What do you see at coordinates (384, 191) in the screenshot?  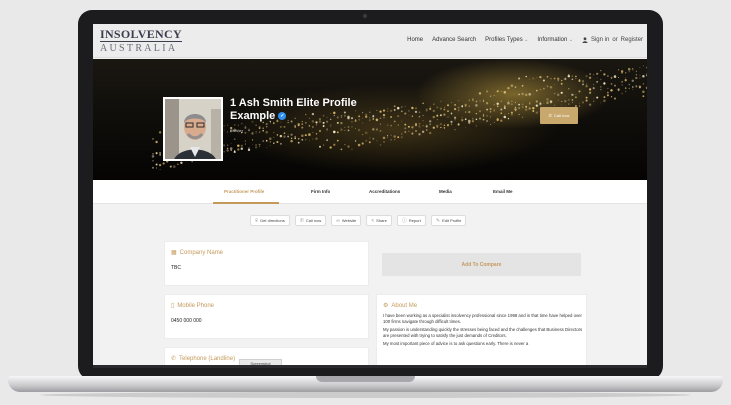 I see `tab-accreditations: Accreditations` at bounding box center [384, 191].